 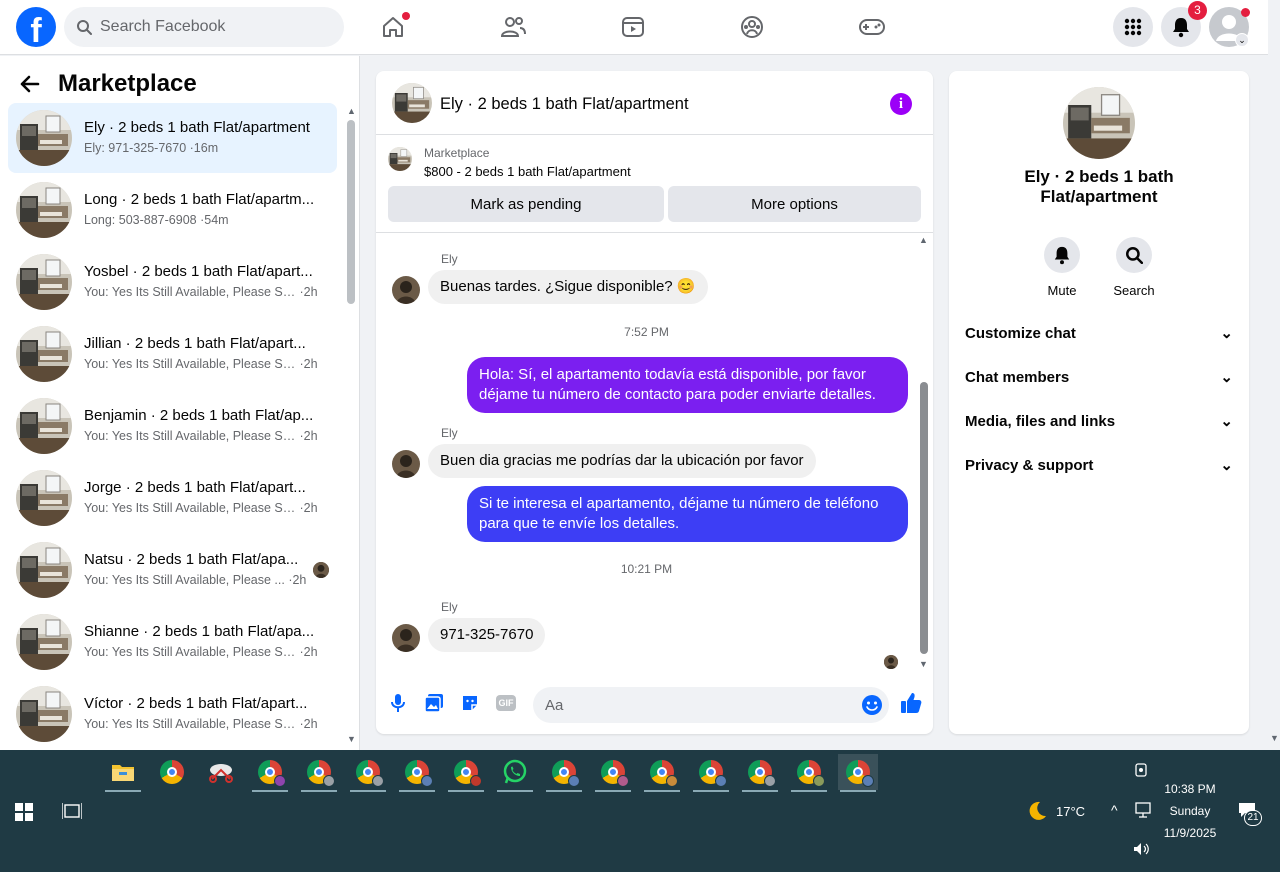 I want to click on chat-details-avatar, so click(x=1099, y=123).